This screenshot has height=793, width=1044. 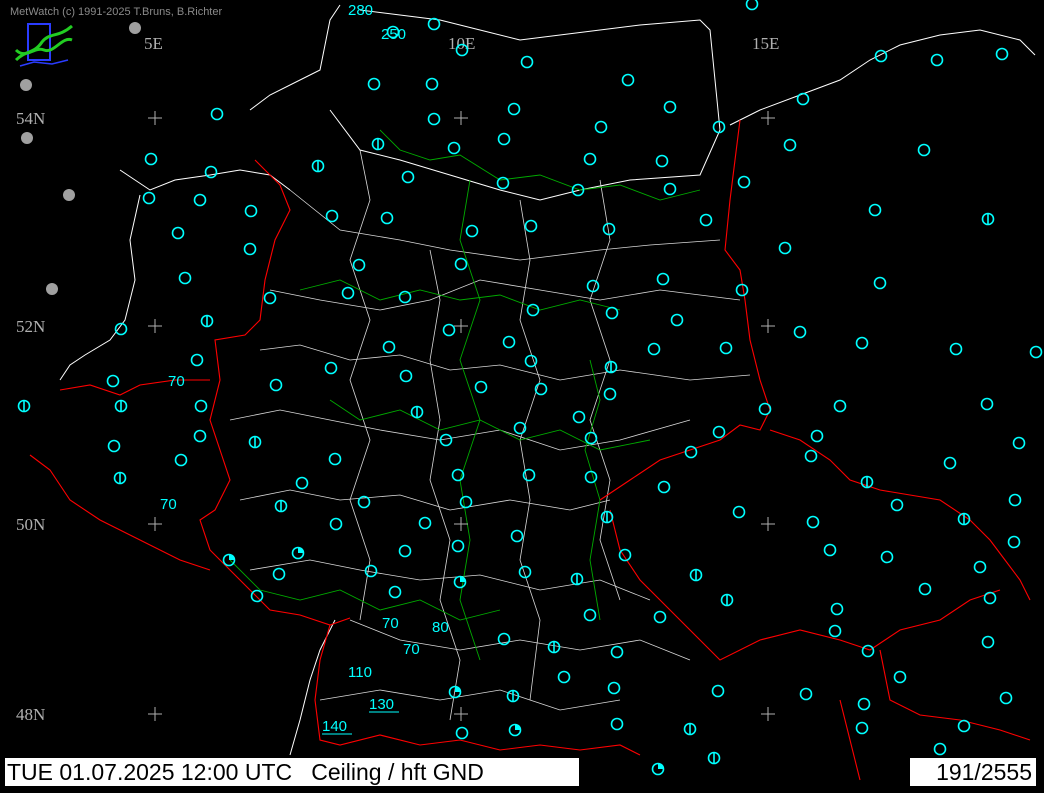 What do you see at coordinates (477, 690) in the screenshot?
I see `swiss-border` at bounding box center [477, 690].